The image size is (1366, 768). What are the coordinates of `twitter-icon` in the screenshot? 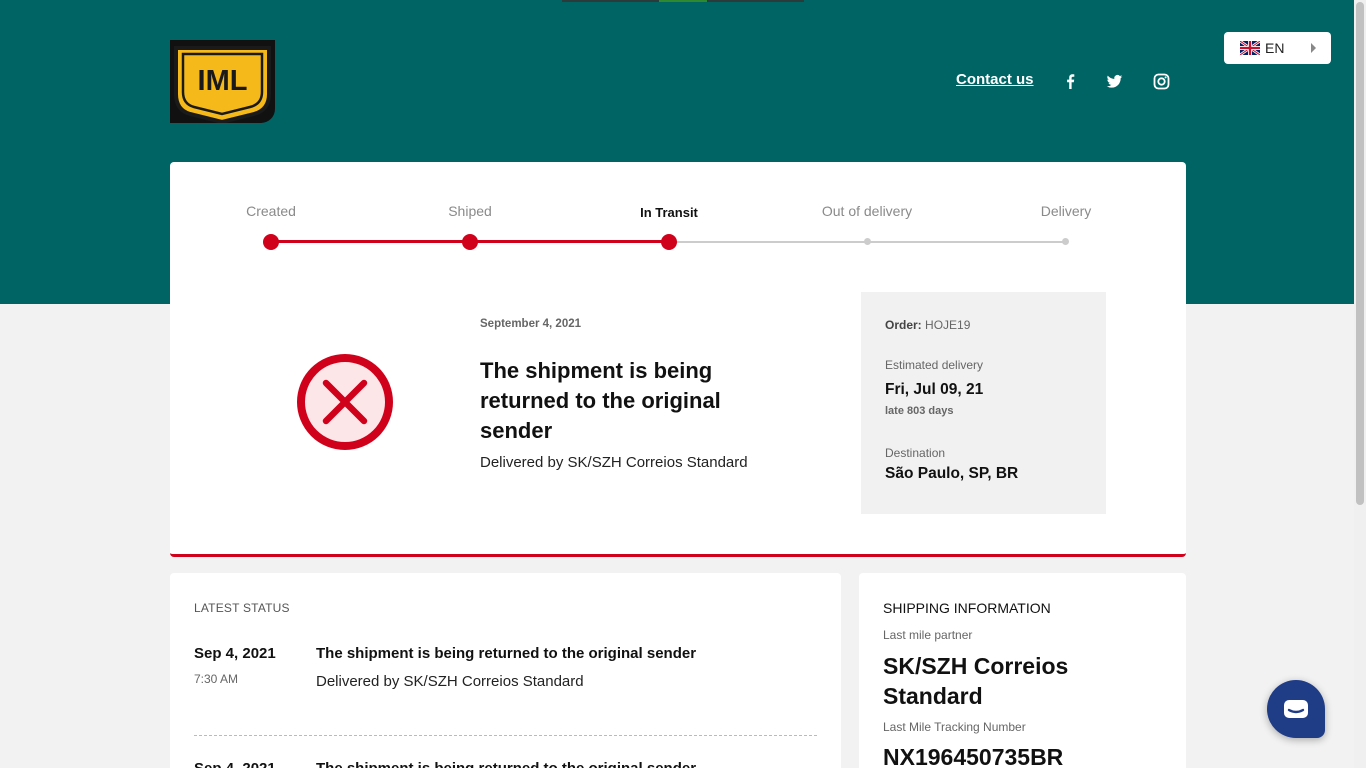 It's located at (1114, 81).